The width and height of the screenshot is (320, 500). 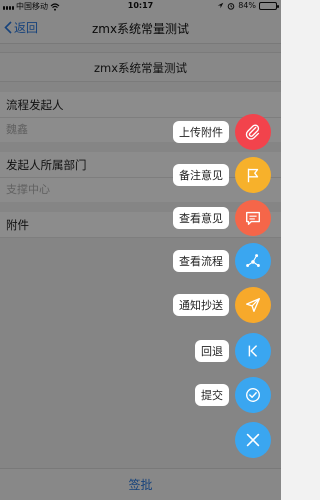 What do you see at coordinates (201, 218) in the screenshot?
I see `fab-label: 查看意见` at bounding box center [201, 218].